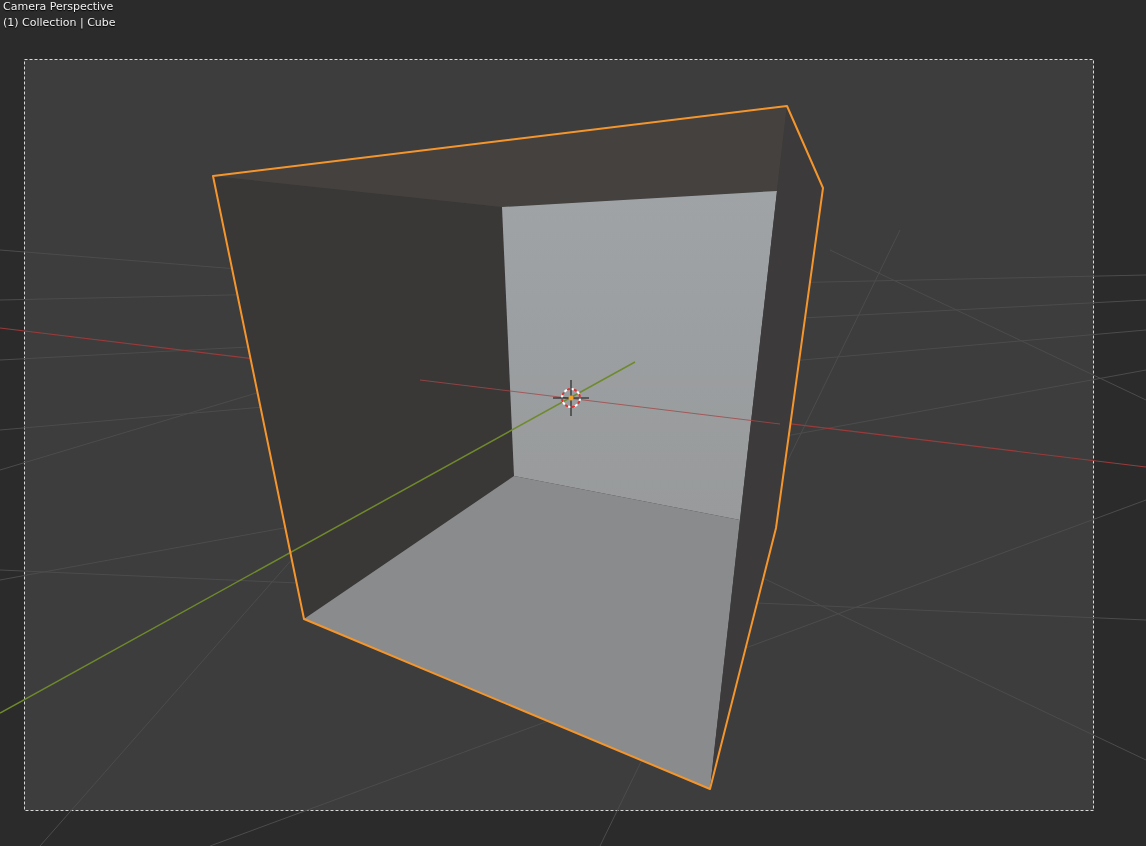 The height and width of the screenshot is (846, 1146). Describe the element at coordinates (571, 398) in the screenshot. I see `3d-cursor-icon` at that location.